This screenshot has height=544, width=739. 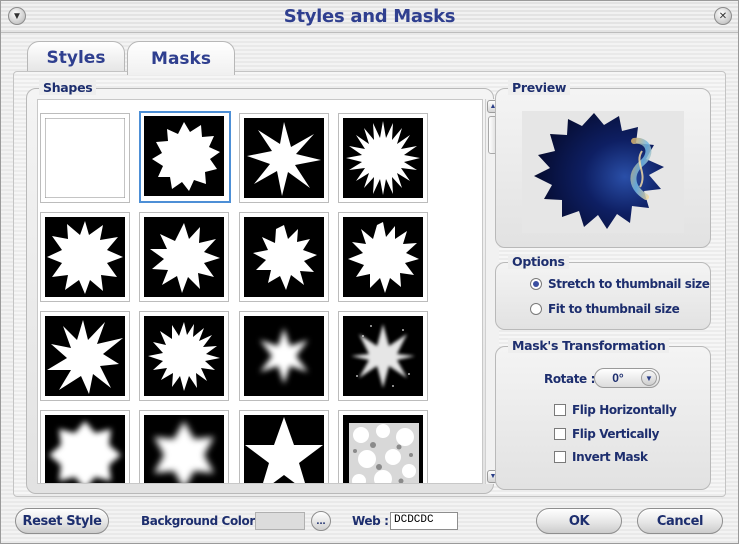 I want to click on close-button: ✕, so click(x=723, y=16).